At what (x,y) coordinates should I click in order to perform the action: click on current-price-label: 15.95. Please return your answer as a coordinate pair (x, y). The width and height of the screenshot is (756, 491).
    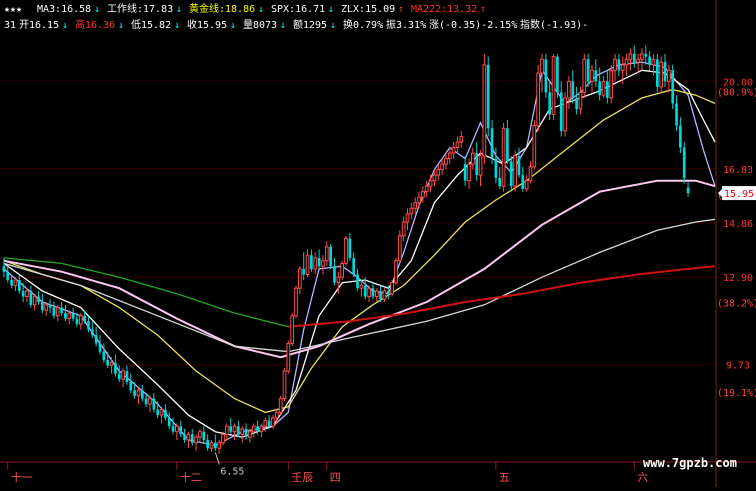
    Looking at the image, I should click on (739, 194).